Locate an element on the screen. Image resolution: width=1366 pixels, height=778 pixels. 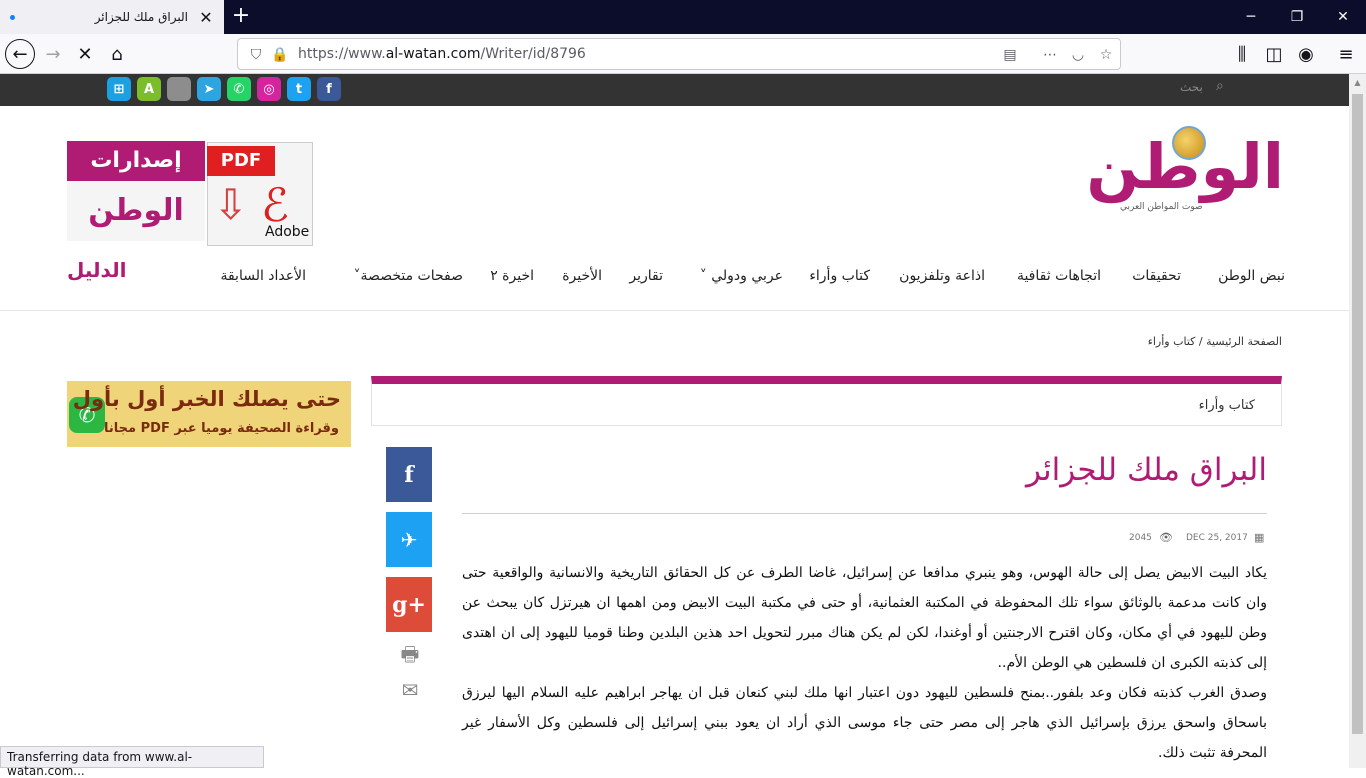
loading-dot-icon is located at coordinates (12, 17).